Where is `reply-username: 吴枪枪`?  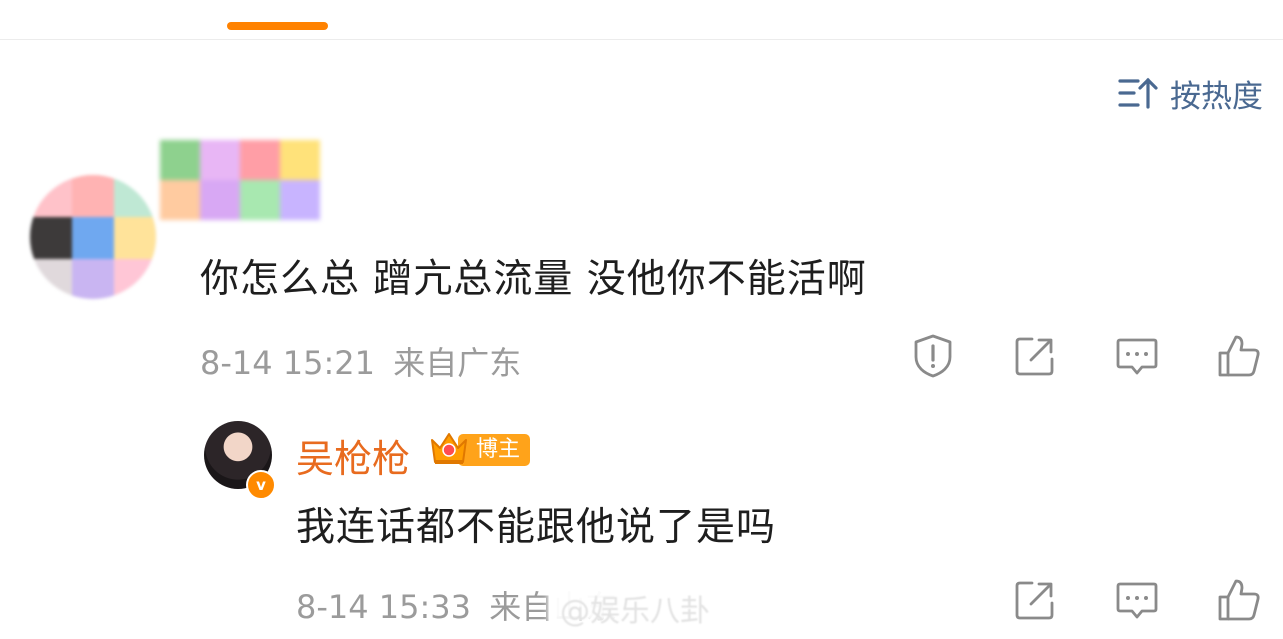
reply-username: 吴枪枪 is located at coordinates (353, 455).